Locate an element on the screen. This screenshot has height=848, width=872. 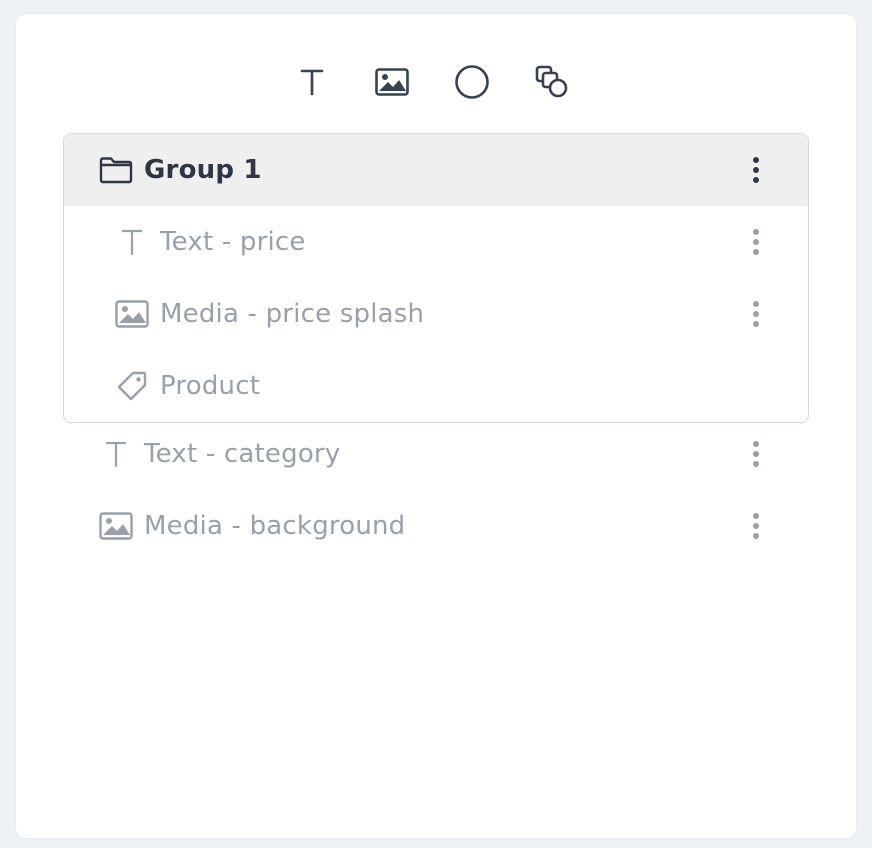
add-element-toolbar is located at coordinates (436, 82).